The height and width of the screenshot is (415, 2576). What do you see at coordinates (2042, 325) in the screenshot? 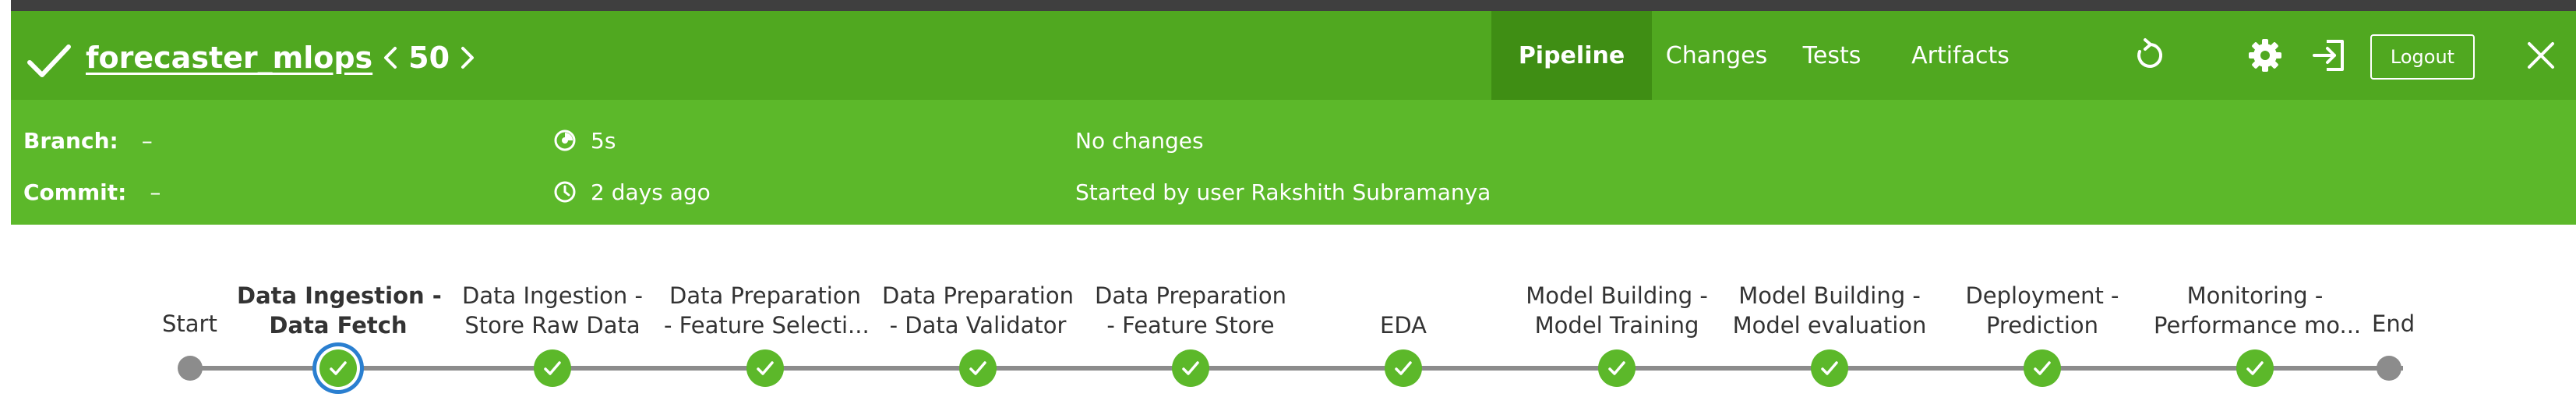
I see `stage-label-line2: Prediction` at bounding box center [2042, 325].